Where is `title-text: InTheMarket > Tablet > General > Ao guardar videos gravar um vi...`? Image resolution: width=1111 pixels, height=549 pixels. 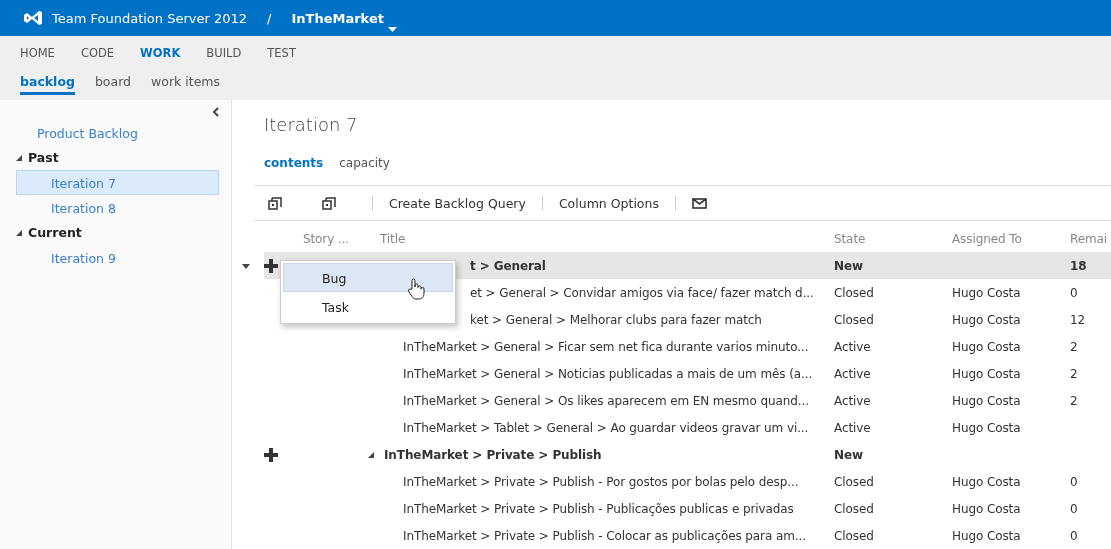
title-text: InTheMarket > Tablet > General > Ao guardar videos gravar um vi... is located at coordinates (606, 427).